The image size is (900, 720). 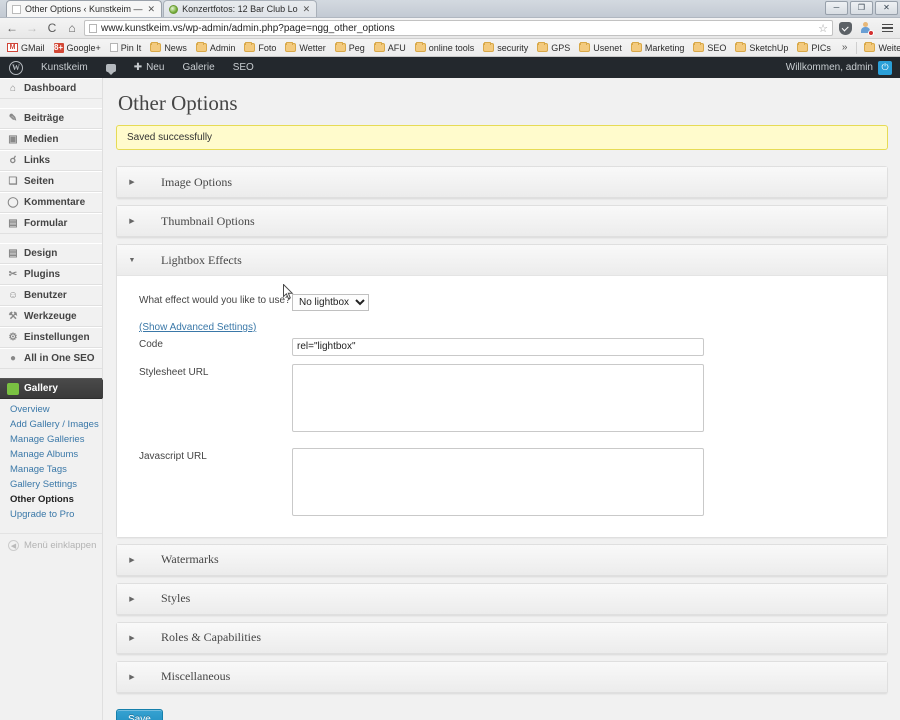 I want to click on chevron-right-icon: ▶, so click(x=132, y=221).